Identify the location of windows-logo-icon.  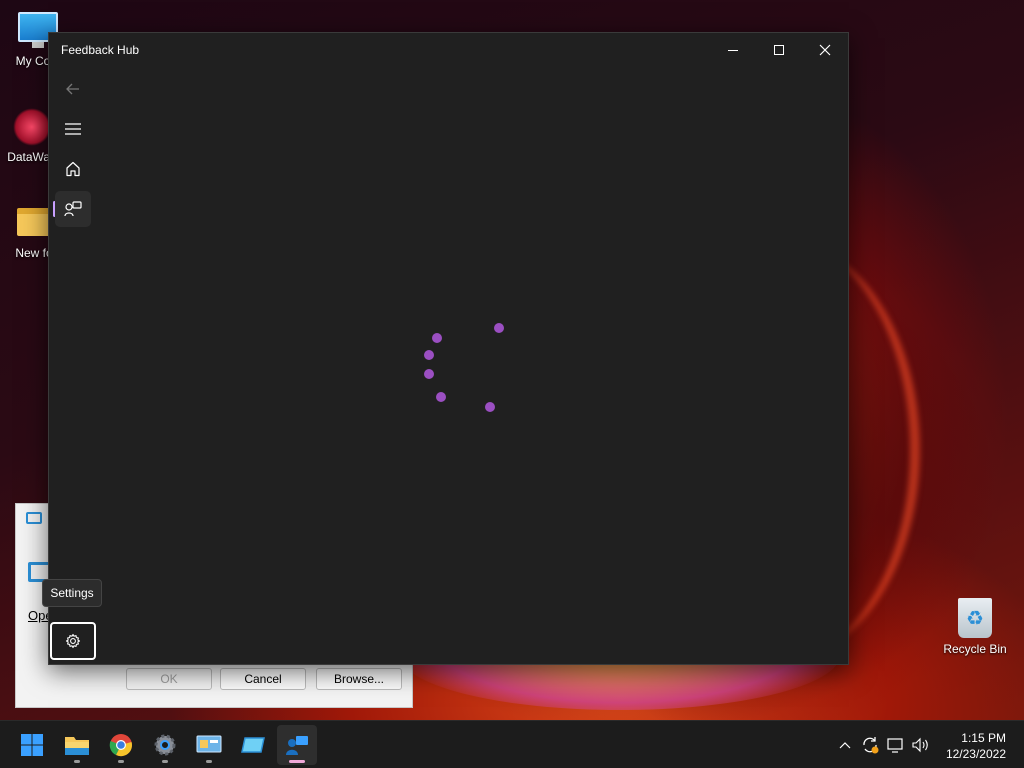
(32, 745).